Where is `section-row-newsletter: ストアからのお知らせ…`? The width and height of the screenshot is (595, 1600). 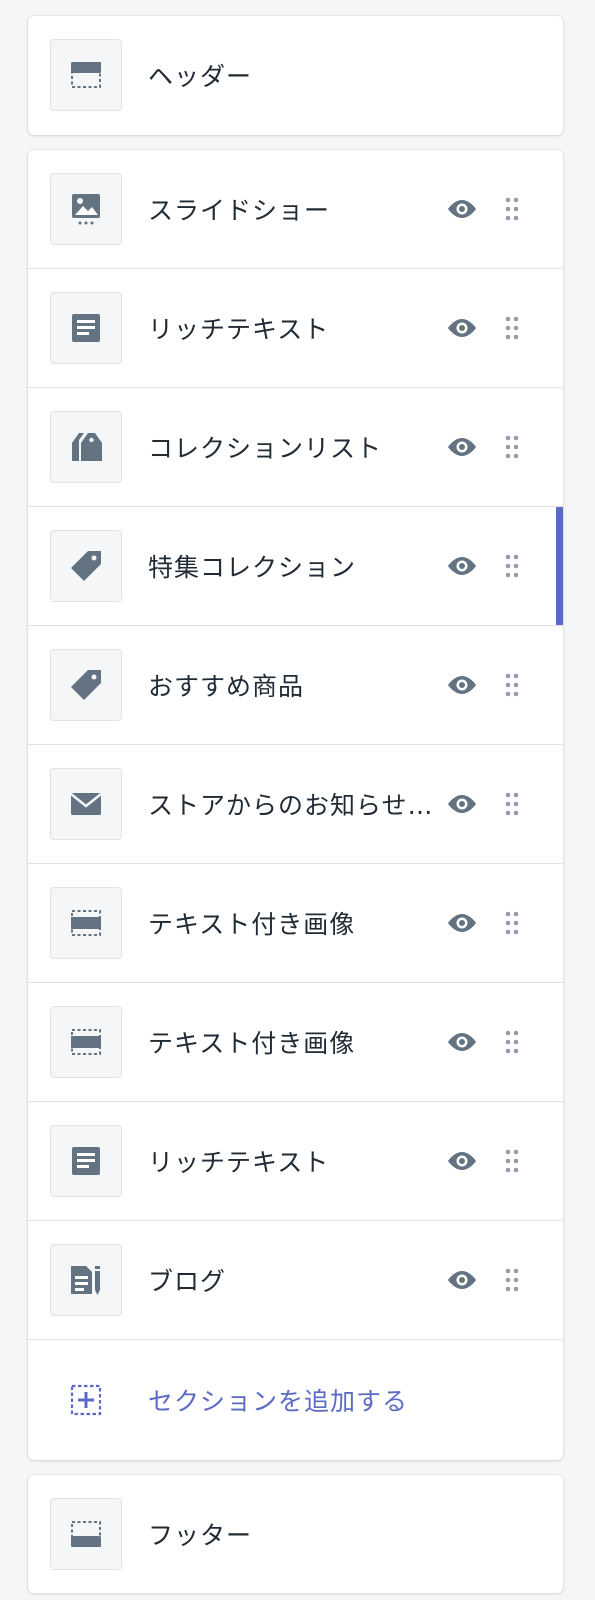 section-row-newsletter: ストアからのお知らせ… is located at coordinates (295, 804).